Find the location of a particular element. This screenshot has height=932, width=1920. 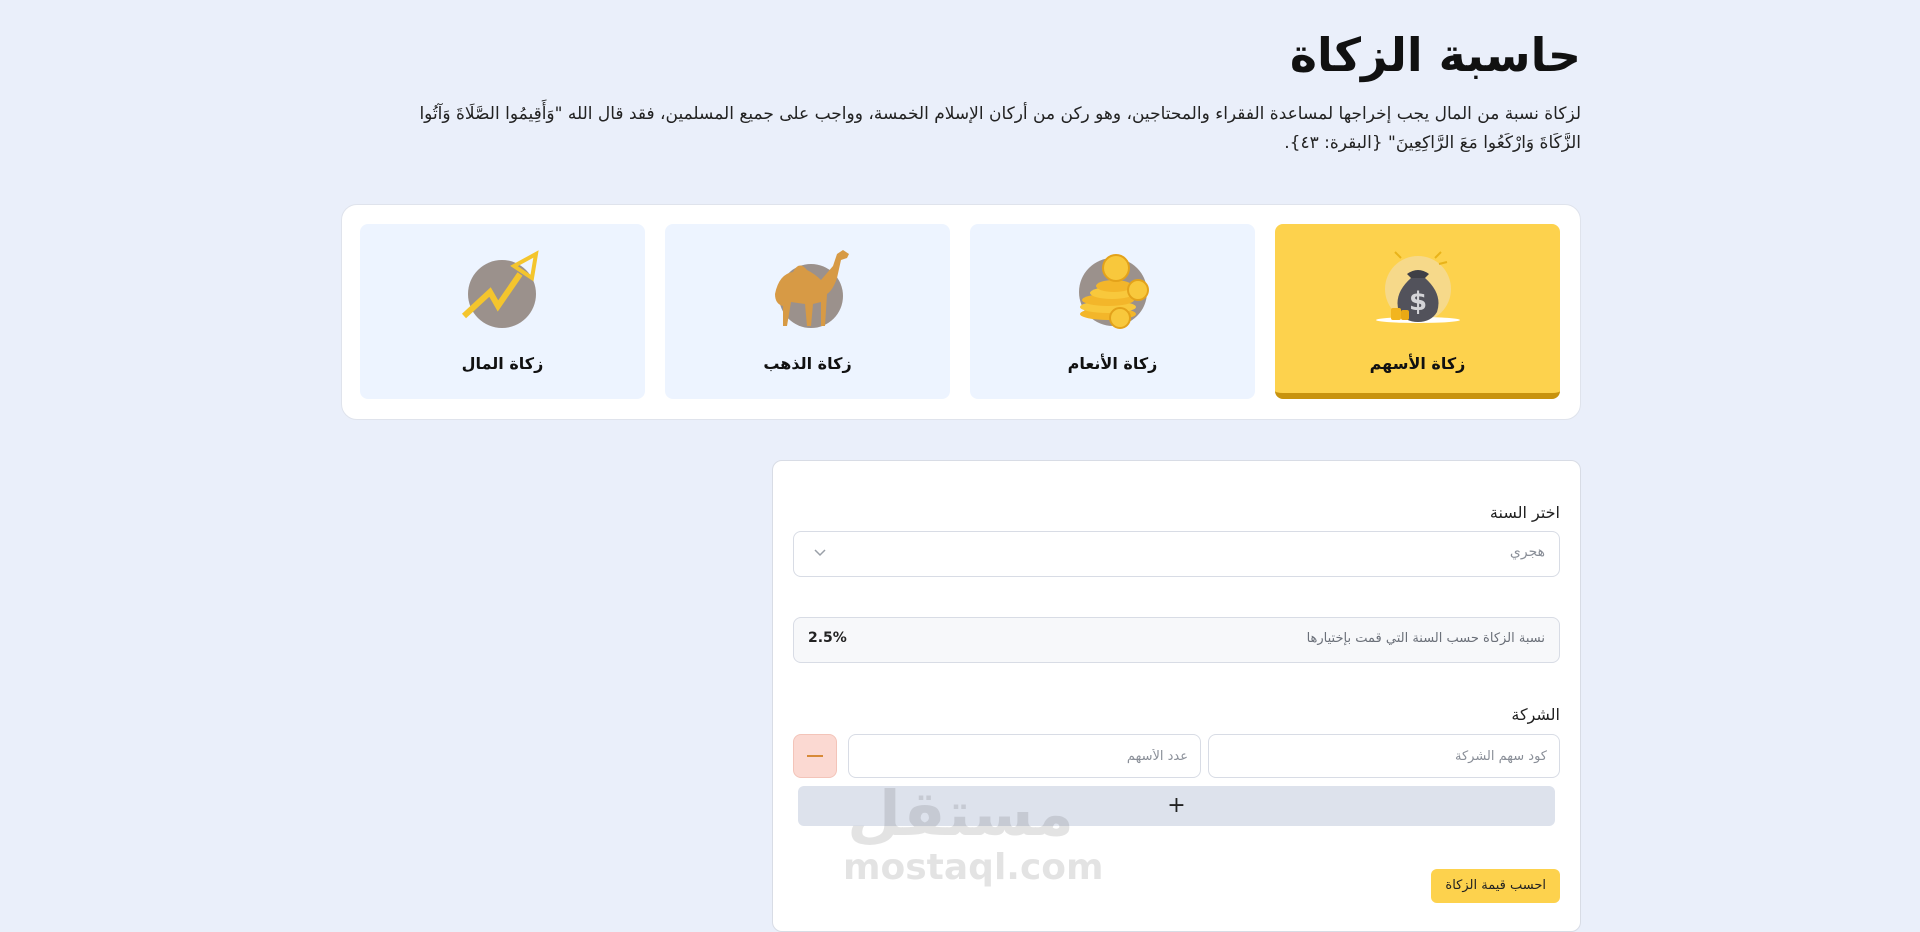

calculate-zakat-button: احسب قيمة الزكاة is located at coordinates (1495, 886).